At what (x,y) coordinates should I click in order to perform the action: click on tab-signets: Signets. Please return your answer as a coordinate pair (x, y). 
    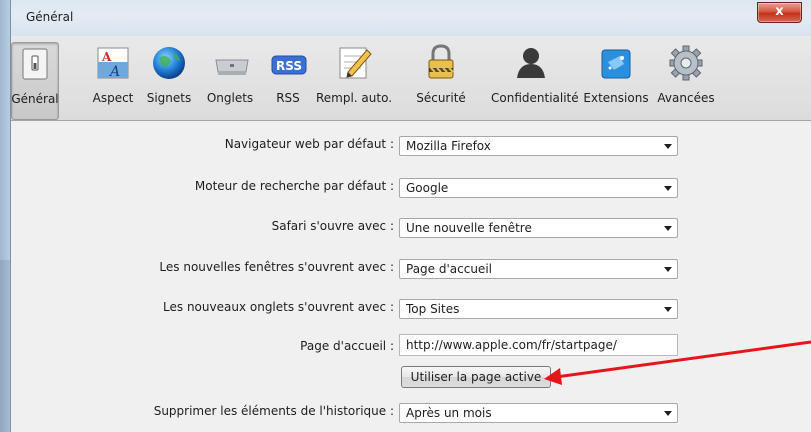
    Looking at the image, I should click on (169, 80).